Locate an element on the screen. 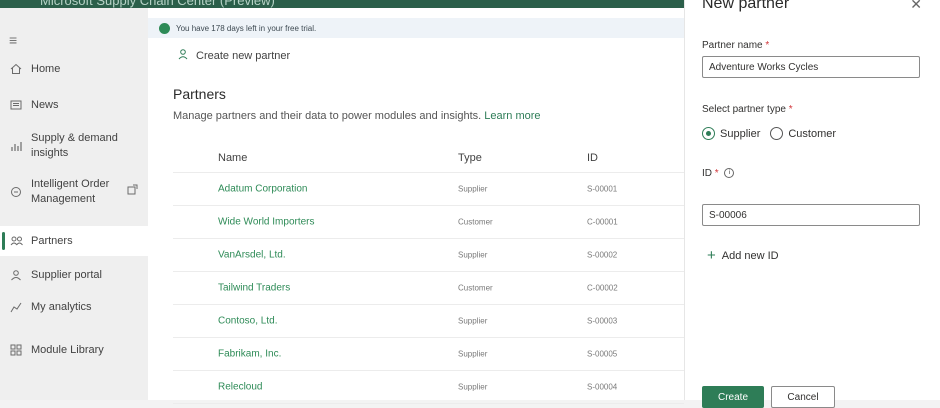 The width and height of the screenshot is (940, 408). partner-id: S-00003 is located at coordinates (602, 321).